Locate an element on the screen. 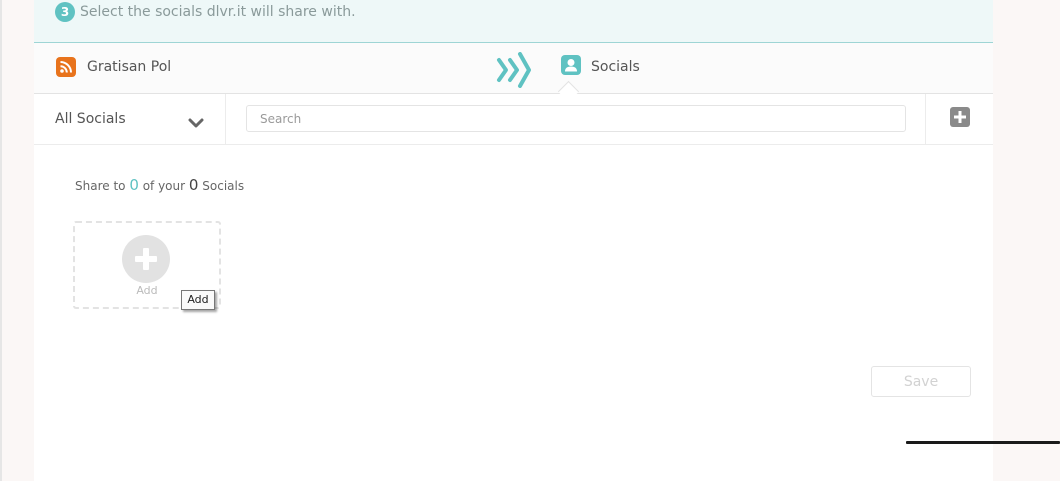  search-input is located at coordinates (576, 118).